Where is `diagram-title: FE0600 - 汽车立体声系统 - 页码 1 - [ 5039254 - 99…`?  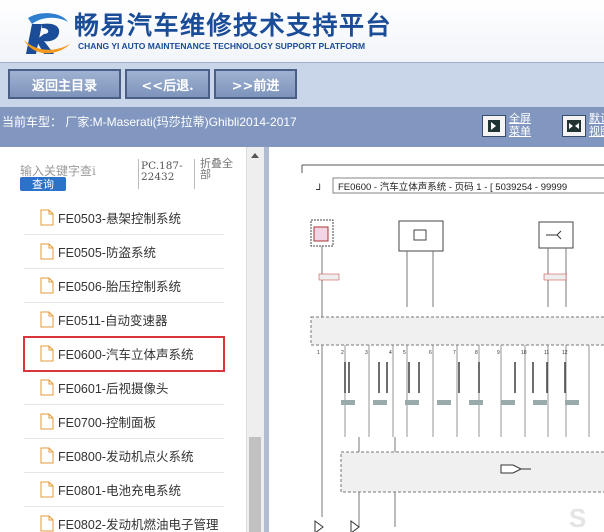
diagram-title: FE0600 - 汽车立体声系统 - 页码 1 - [ 5039254 - 99… is located at coordinates (452, 187).